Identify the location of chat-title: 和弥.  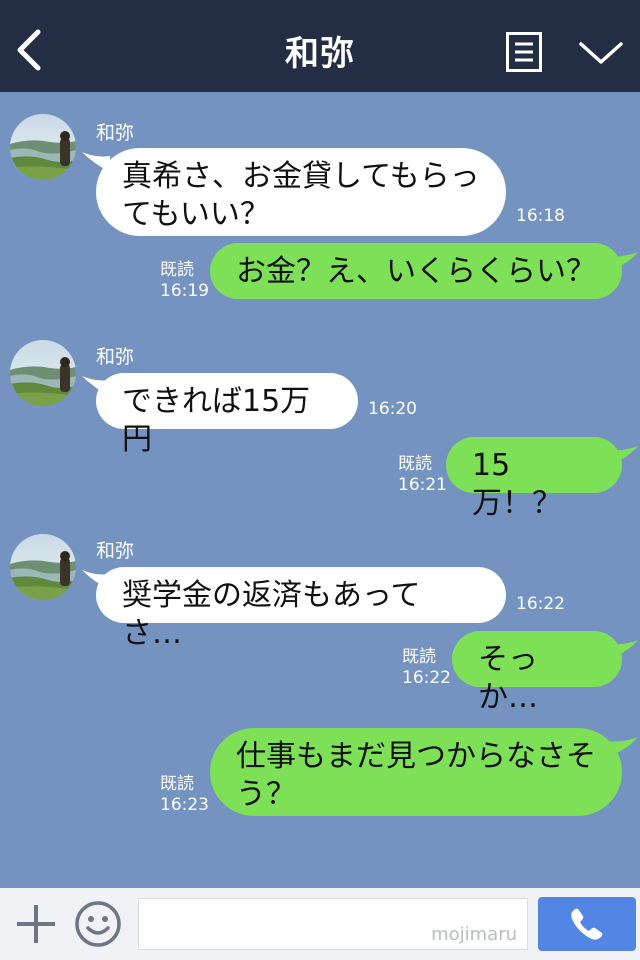
(320, 54).